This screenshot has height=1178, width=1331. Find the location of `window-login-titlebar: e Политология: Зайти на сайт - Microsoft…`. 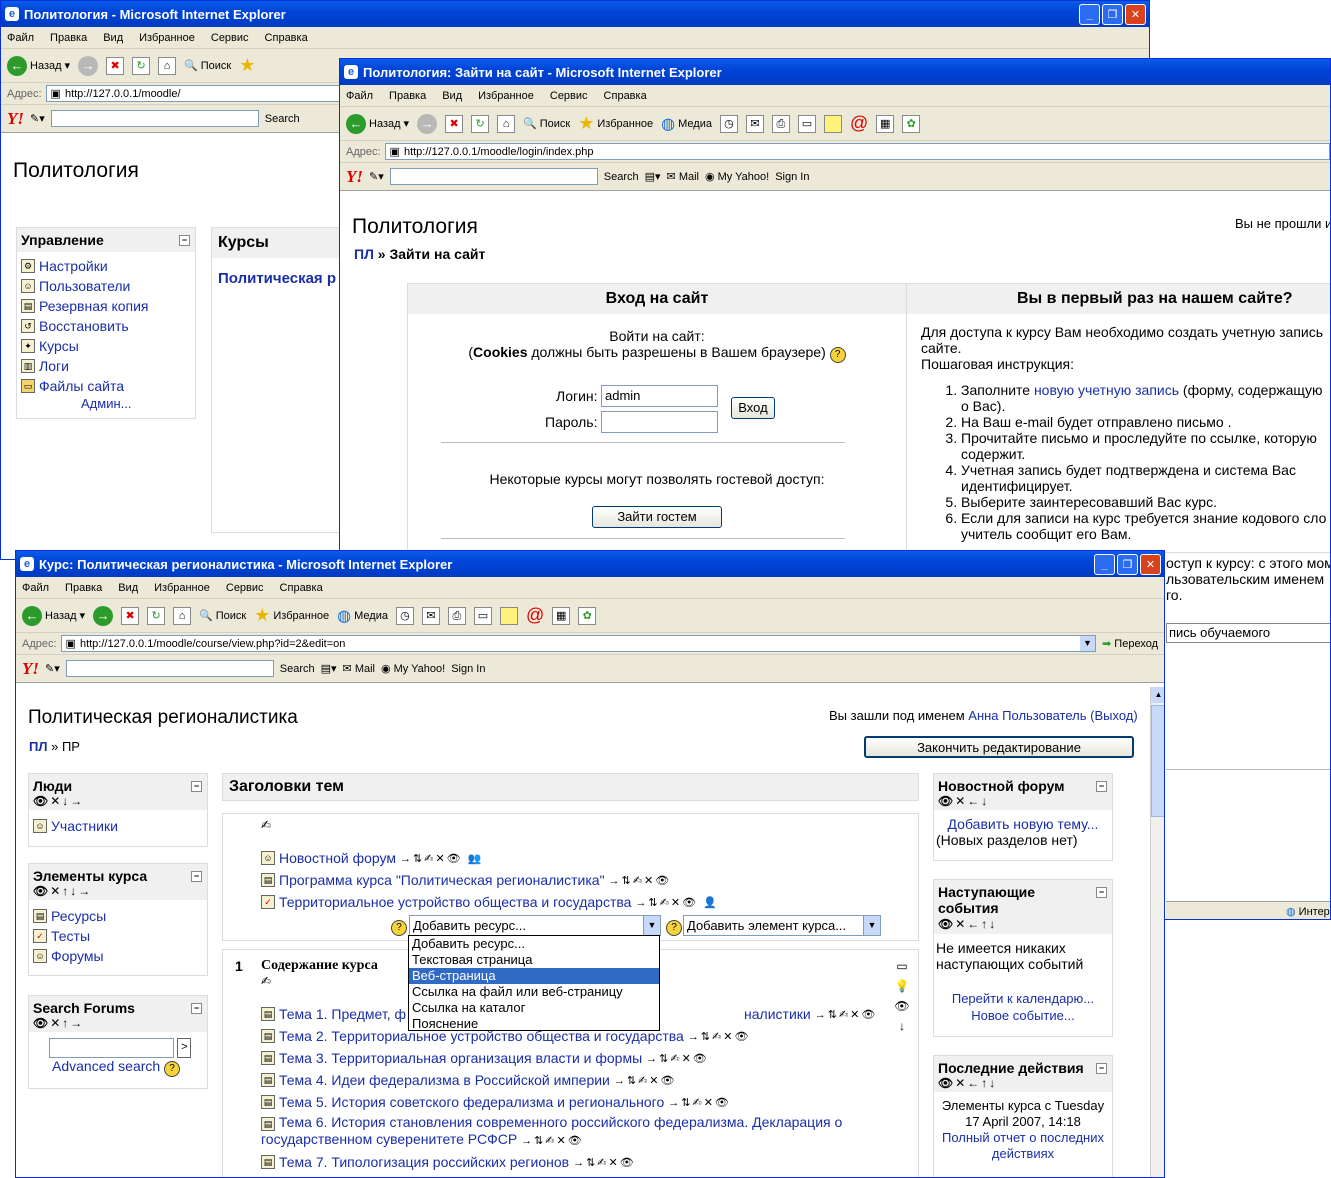

window-login-titlebar: e Политология: Зайти на сайт - Microsoft… is located at coordinates (835, 72).